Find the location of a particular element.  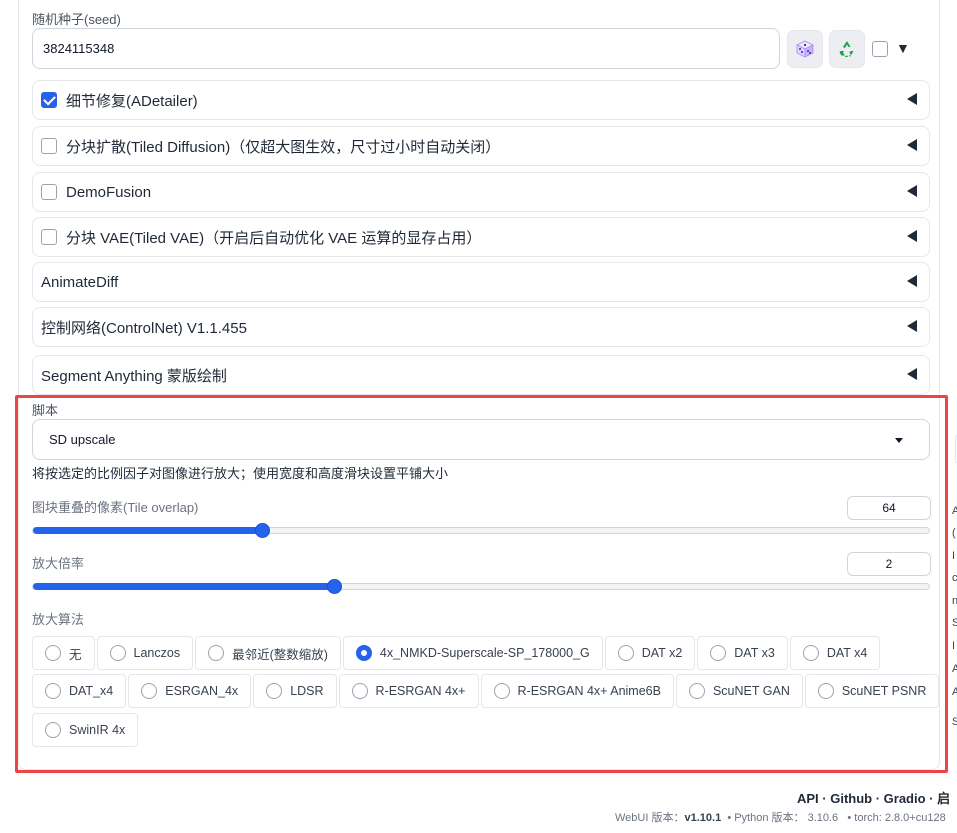

extra-seed-dropdown-icon: ▼ is located at coordinates (903, 48).